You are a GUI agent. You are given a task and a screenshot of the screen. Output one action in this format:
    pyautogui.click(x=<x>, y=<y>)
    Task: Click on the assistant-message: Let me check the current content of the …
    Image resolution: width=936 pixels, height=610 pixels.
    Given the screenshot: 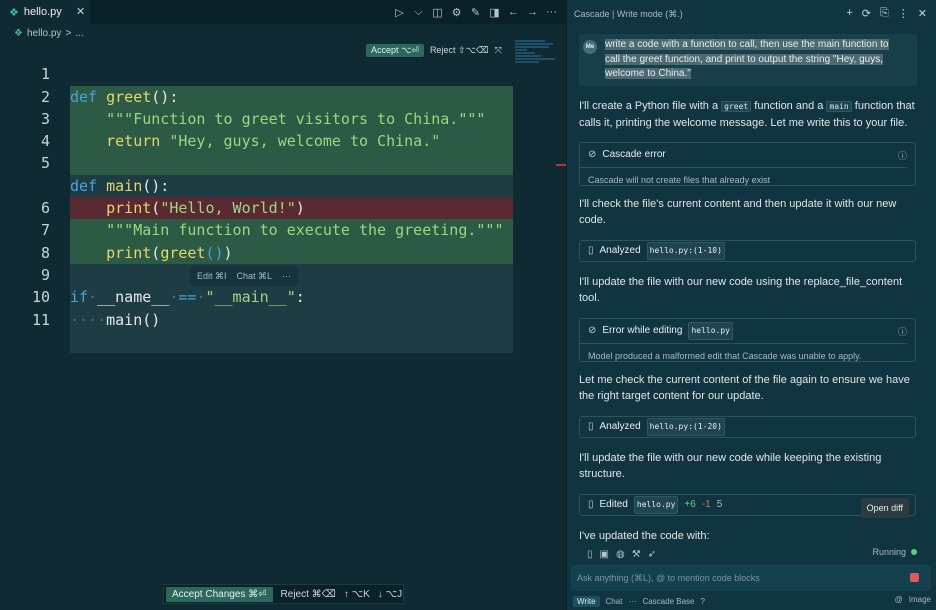 What is the action you would take?
    pyautogui.click(x=744, y=388)
    